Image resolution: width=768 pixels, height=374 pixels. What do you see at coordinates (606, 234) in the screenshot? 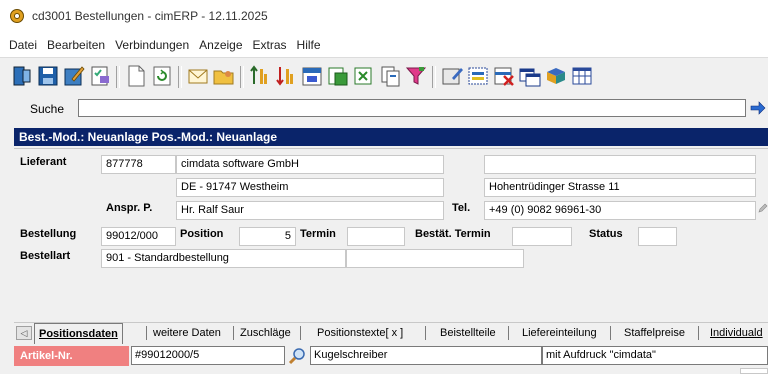
I see `status-label: Status` at bounding box center [606, 234].